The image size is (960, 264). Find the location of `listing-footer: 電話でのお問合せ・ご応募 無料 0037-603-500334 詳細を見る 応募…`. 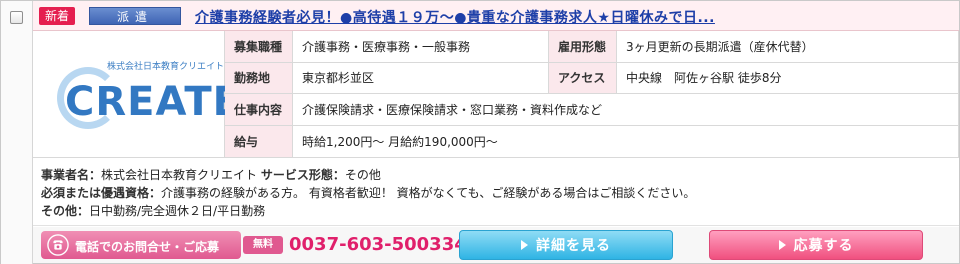

listing-footer: 電話でのお問合せ・ご応募 無料 0037-603-500334 詳細を見る 応募… is located at coordinates (496, 245).